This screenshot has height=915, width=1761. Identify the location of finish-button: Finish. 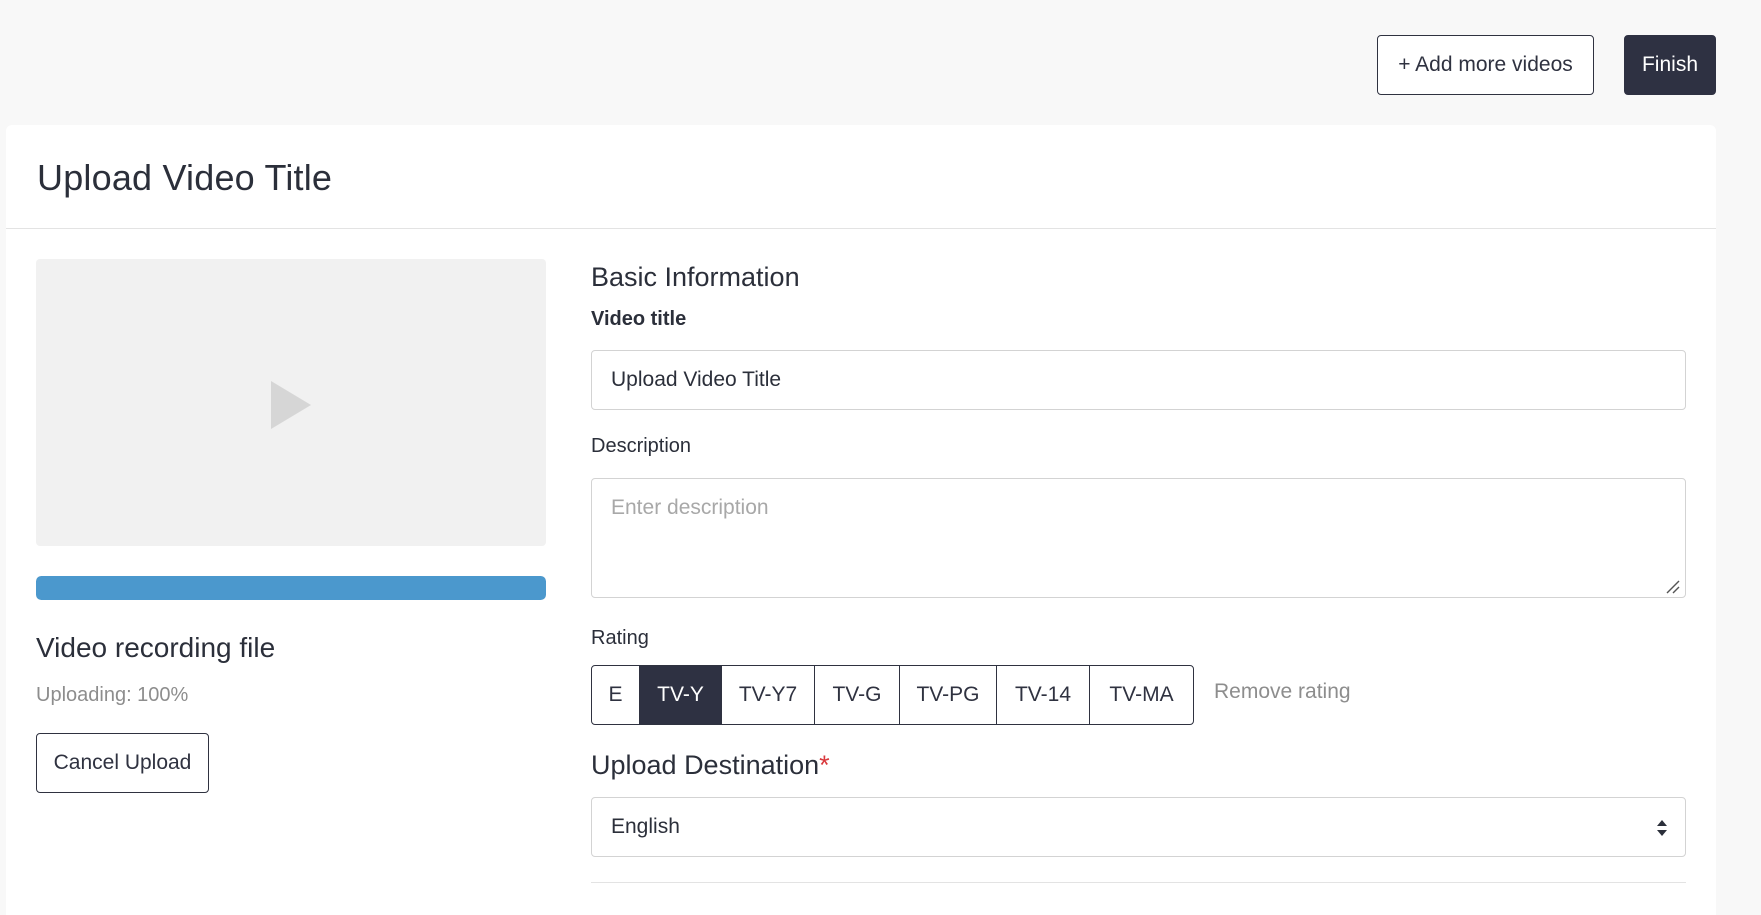
(1670, 65).